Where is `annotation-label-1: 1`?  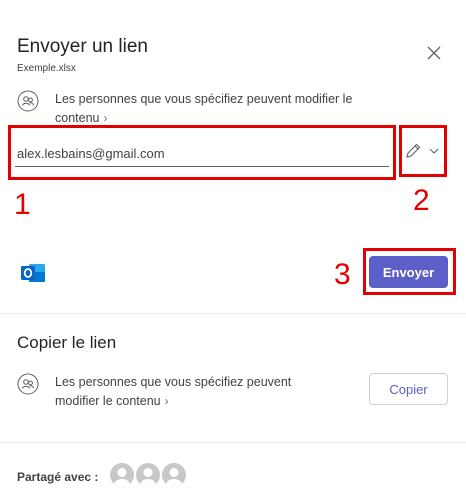
annotation-label-1: 1 is located at coordinates (22, 204).